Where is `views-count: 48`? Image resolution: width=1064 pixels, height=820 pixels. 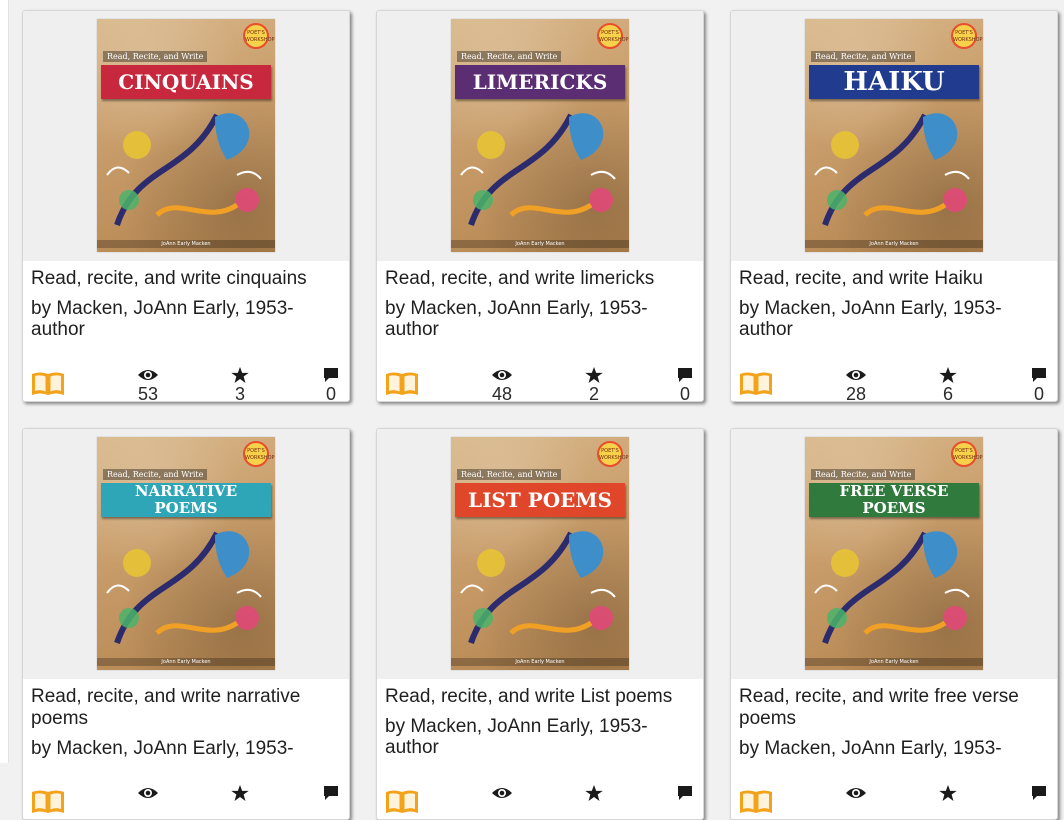 views-count: 48 is located at coordinates (502, 393).